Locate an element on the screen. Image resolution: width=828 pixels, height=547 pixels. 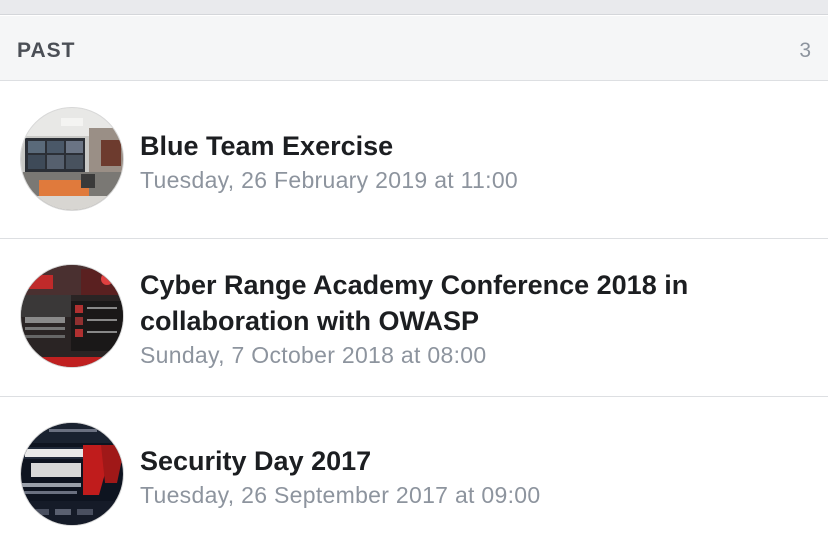
event-date: Tuesday, 26 September 2017 at 09:00 is located at coordinates (340, 495).